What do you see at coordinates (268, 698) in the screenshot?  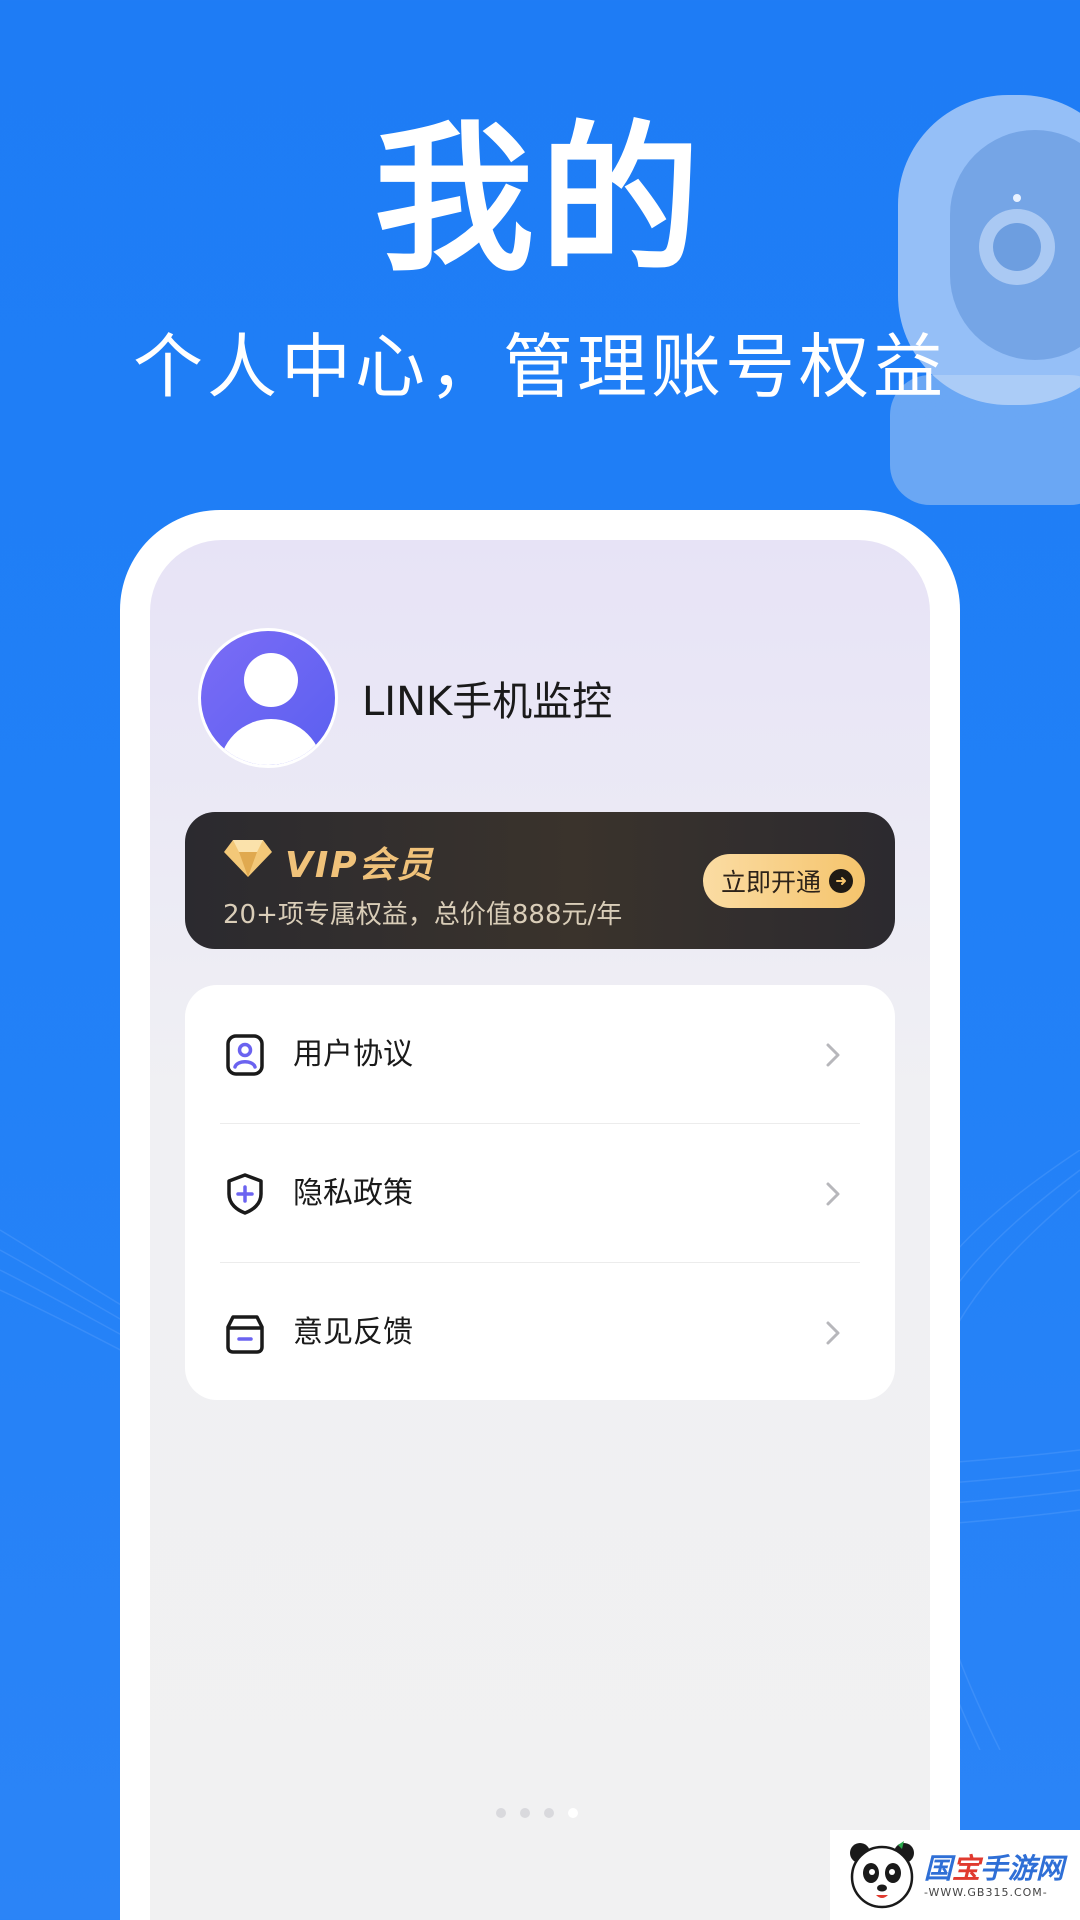 I see `user-avatar-icon` at bounding box center [268, 698].